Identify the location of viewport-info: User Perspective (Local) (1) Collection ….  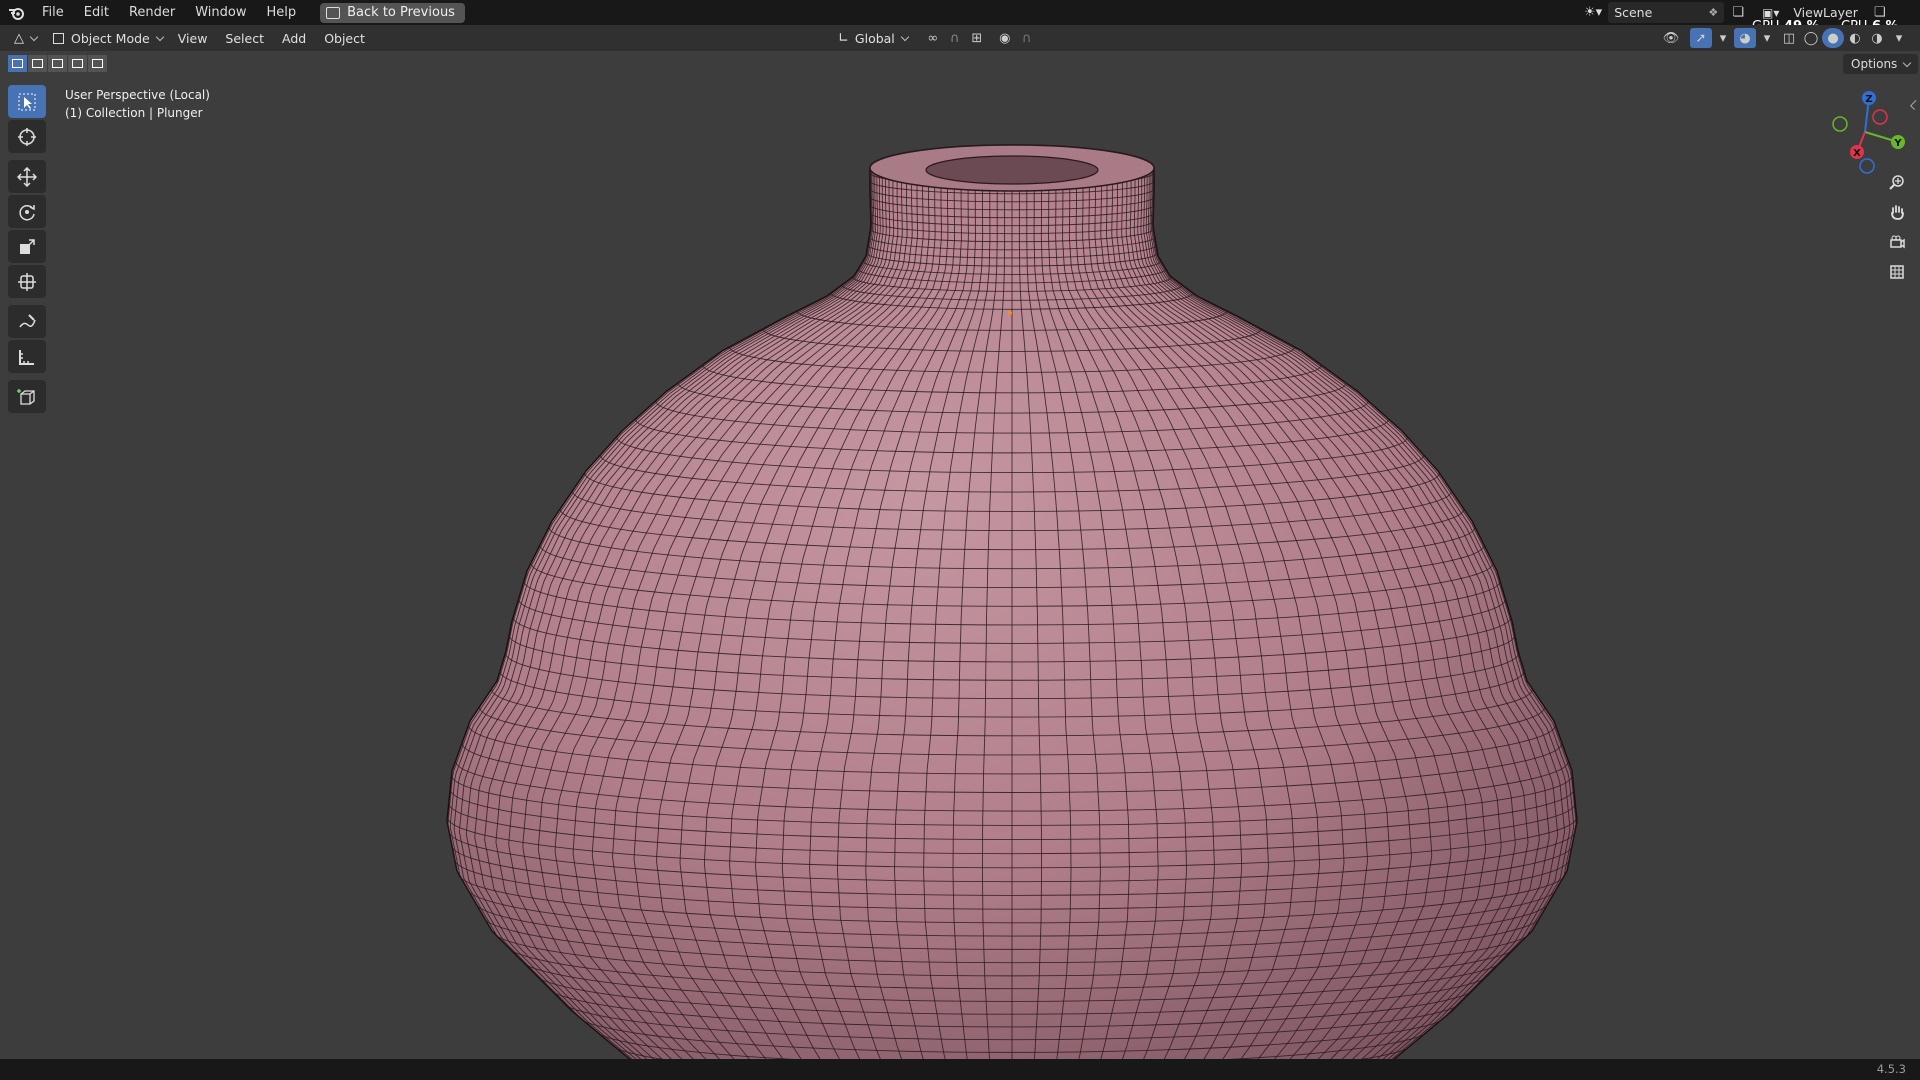
(137, 104).